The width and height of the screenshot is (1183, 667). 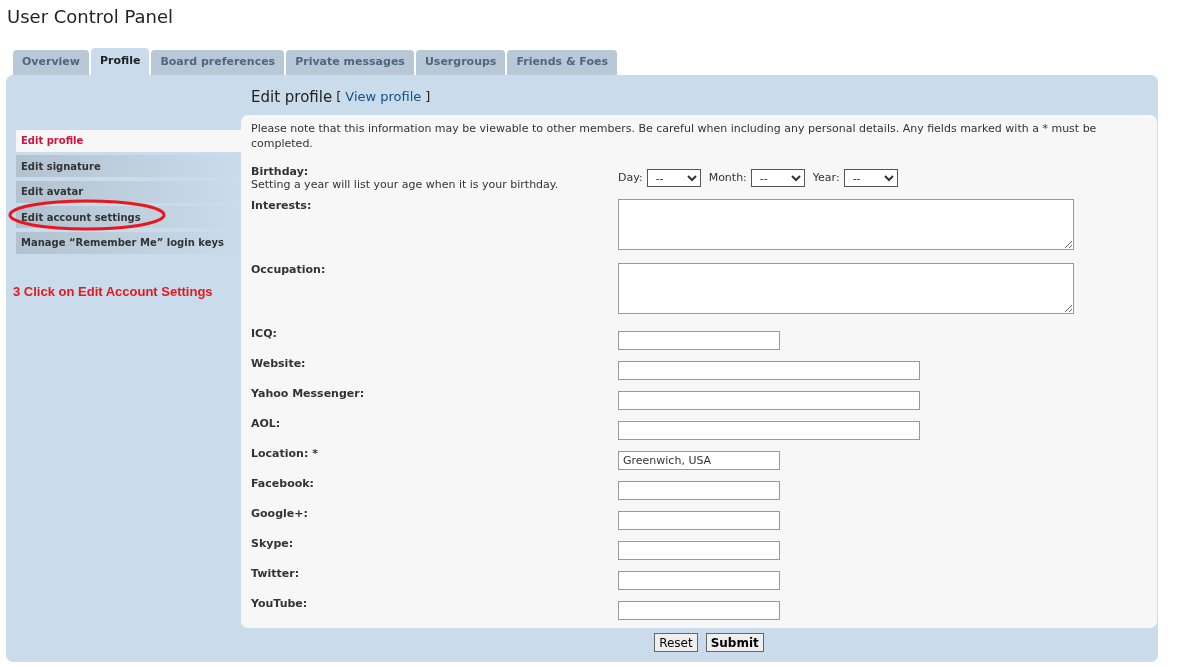 I want to click on field-label: Google+:, so click(x=280, y=513).